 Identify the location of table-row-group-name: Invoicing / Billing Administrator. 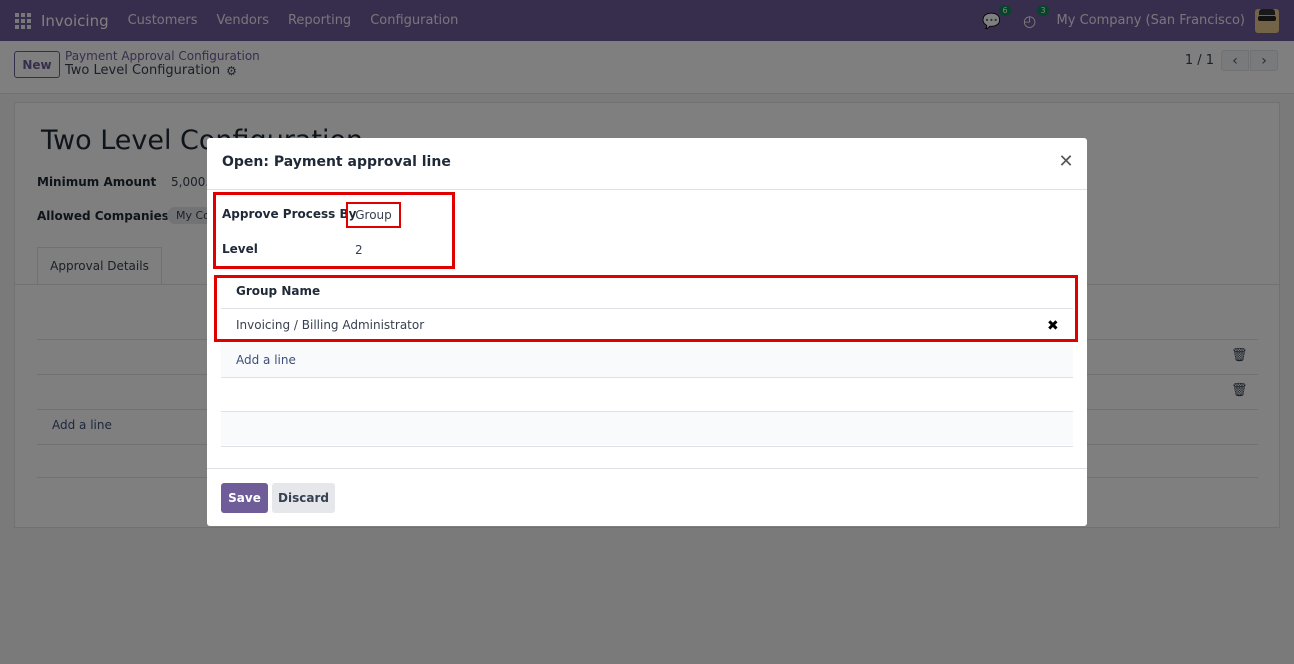
(330, 325).